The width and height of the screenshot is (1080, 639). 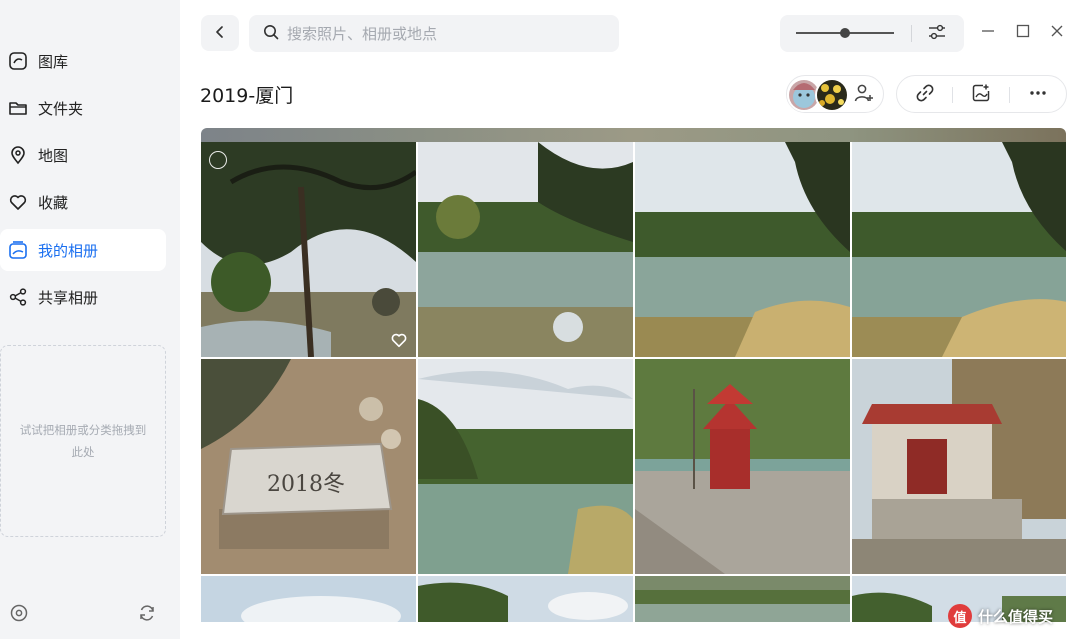 What do you see at coordinates (53, 155) in the screenshot?
I see `sidebar-item-label: 地图` at bounding box center [53, 155].